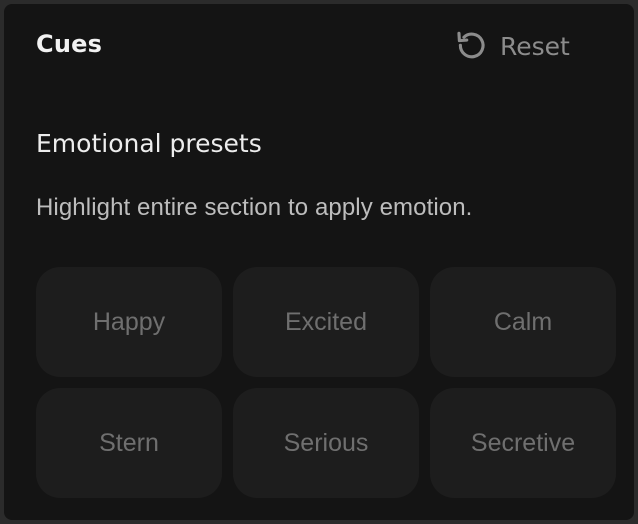 The height and width of the screenshot is (524, 638). I want to click on preset-serious-button: Serious, so click(326, 443).